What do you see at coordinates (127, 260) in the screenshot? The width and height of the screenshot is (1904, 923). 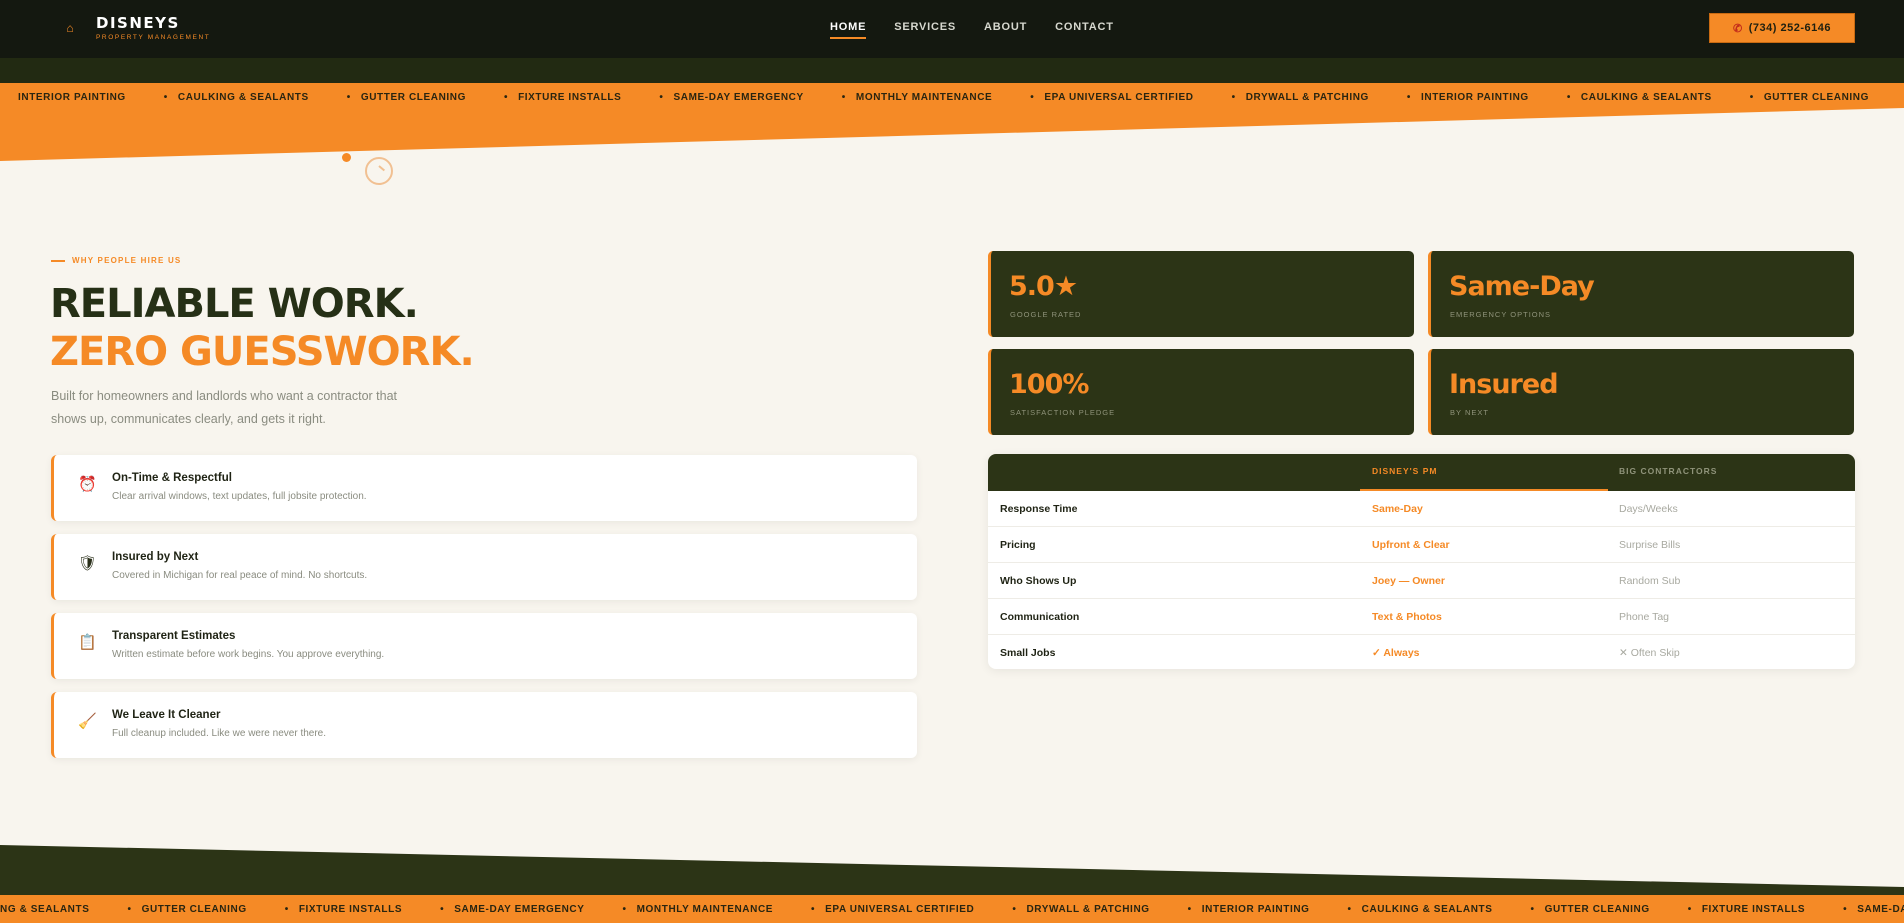 I see `eyebrow-text: WHY PEOPLE HIRE US` at bounding box center [127, 260].